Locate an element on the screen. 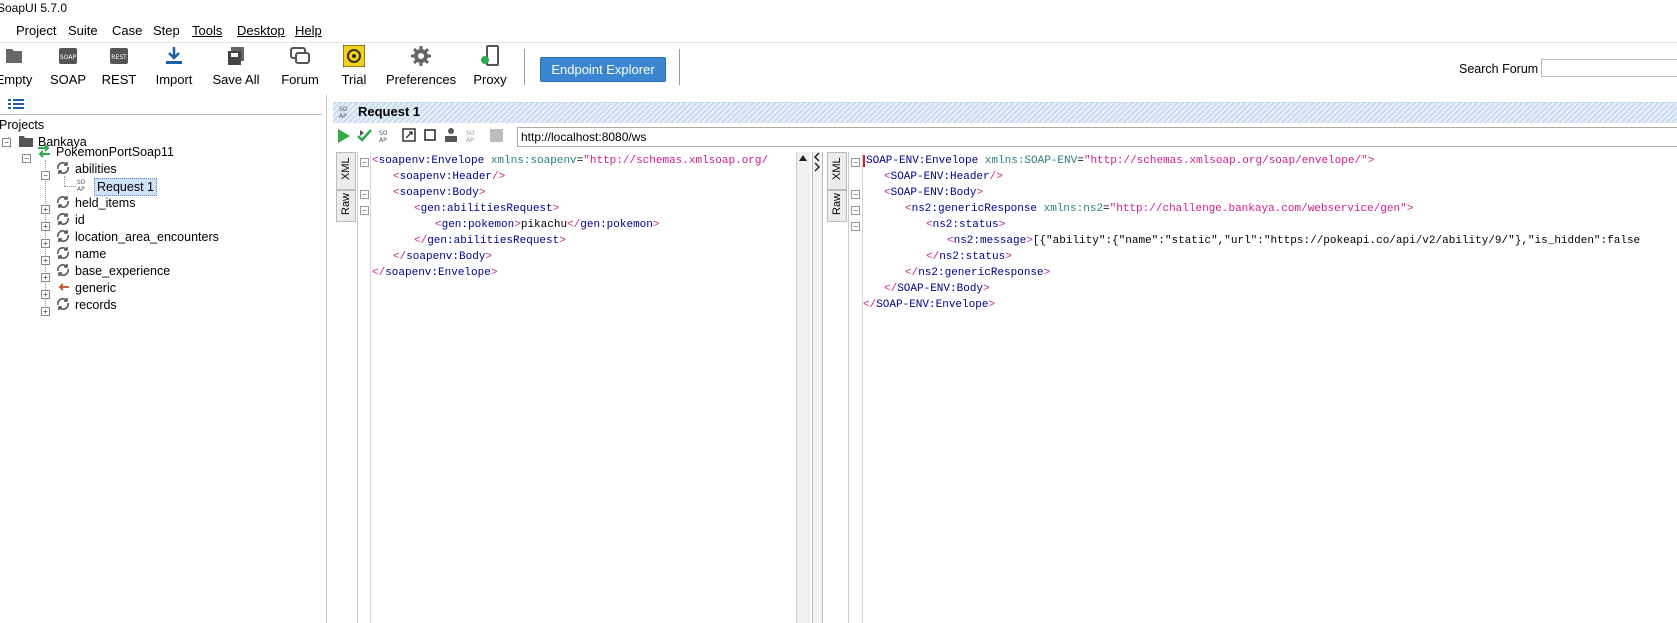 The height and width of the screenshot is (623, 1677). menu-case: Case is located at coordinates (127, 31).